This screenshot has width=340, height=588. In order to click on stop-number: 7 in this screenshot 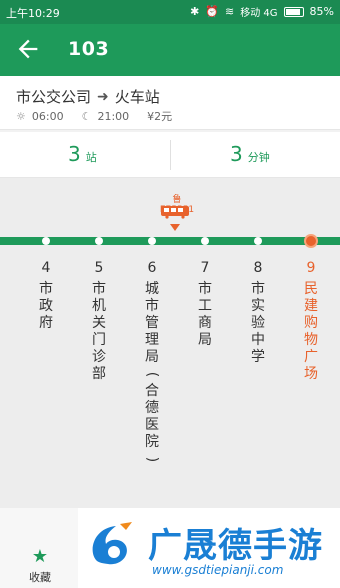, I will do `click(205, 268)`.